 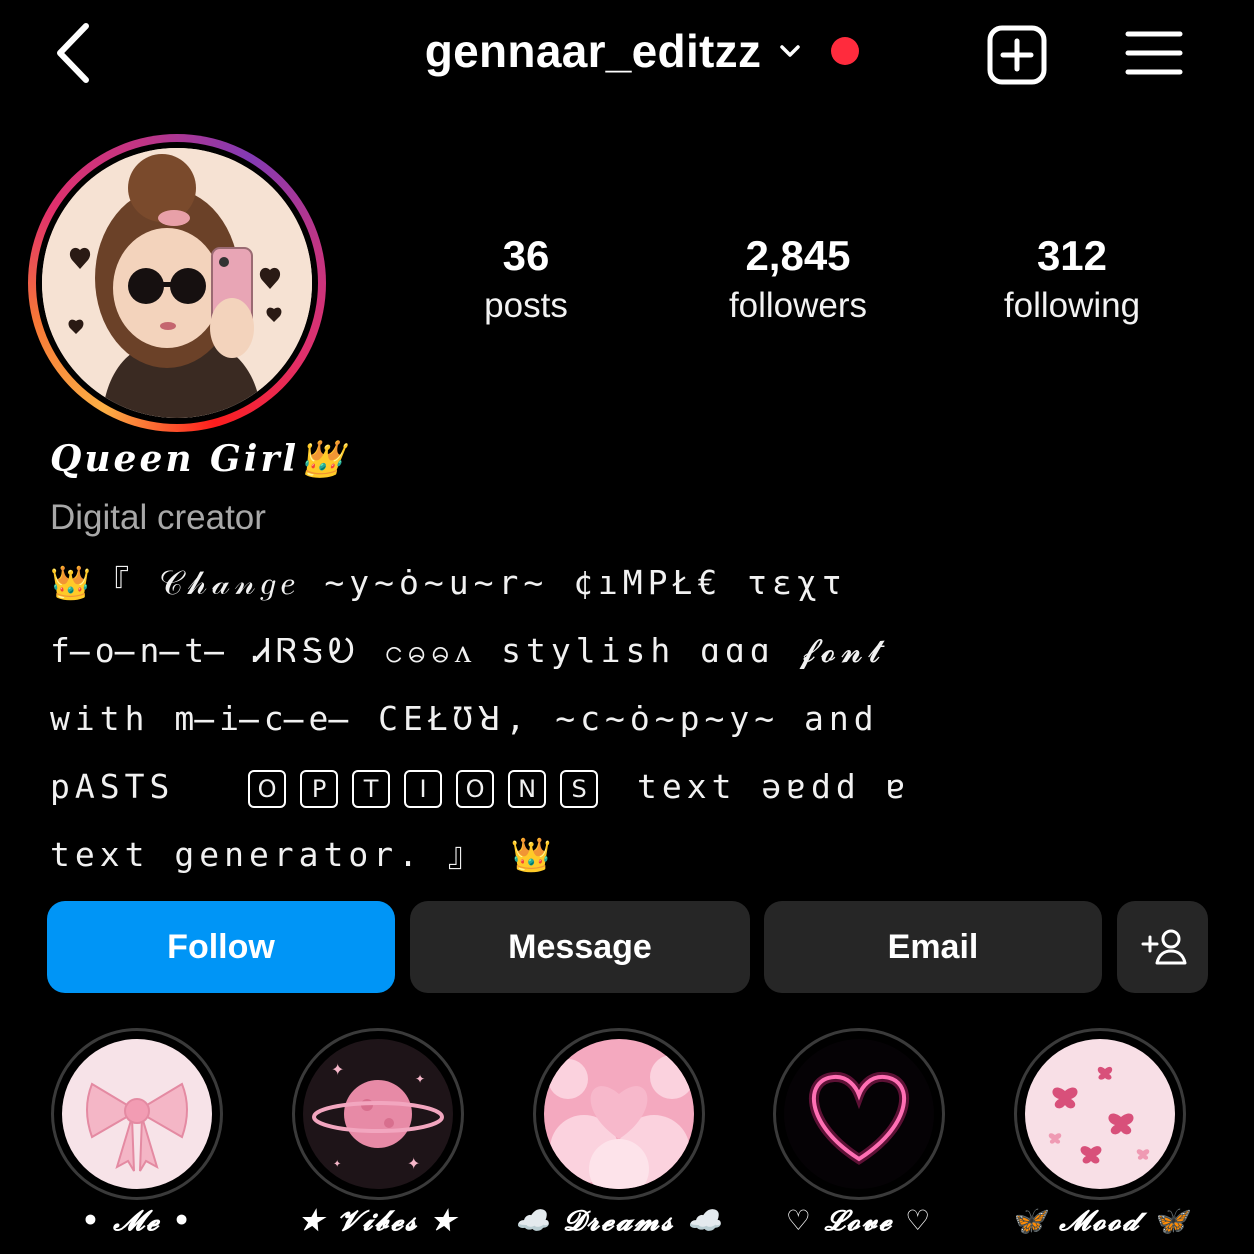 I want to click on story-ring, so click(x=177, y=283).